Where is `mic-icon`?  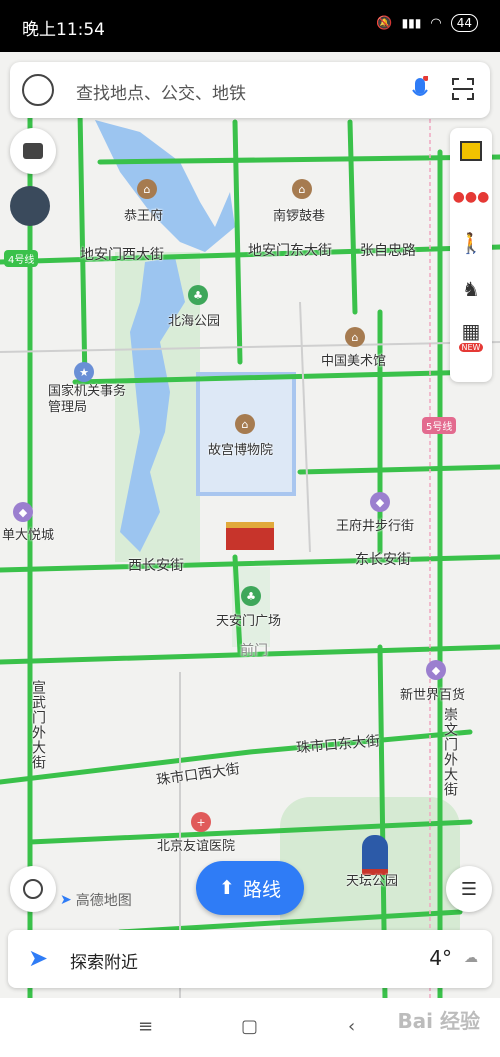
mic-icon is located at coordinates (420, 90).